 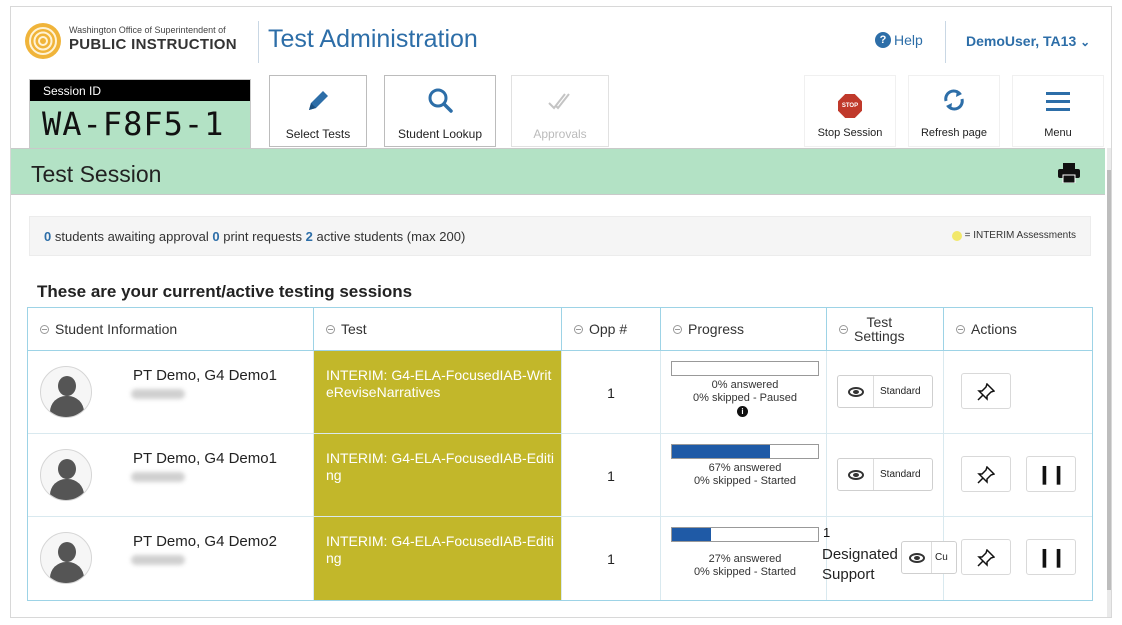 I want to click on stop-sign-icon: STOP, so click(x=850, y=104).